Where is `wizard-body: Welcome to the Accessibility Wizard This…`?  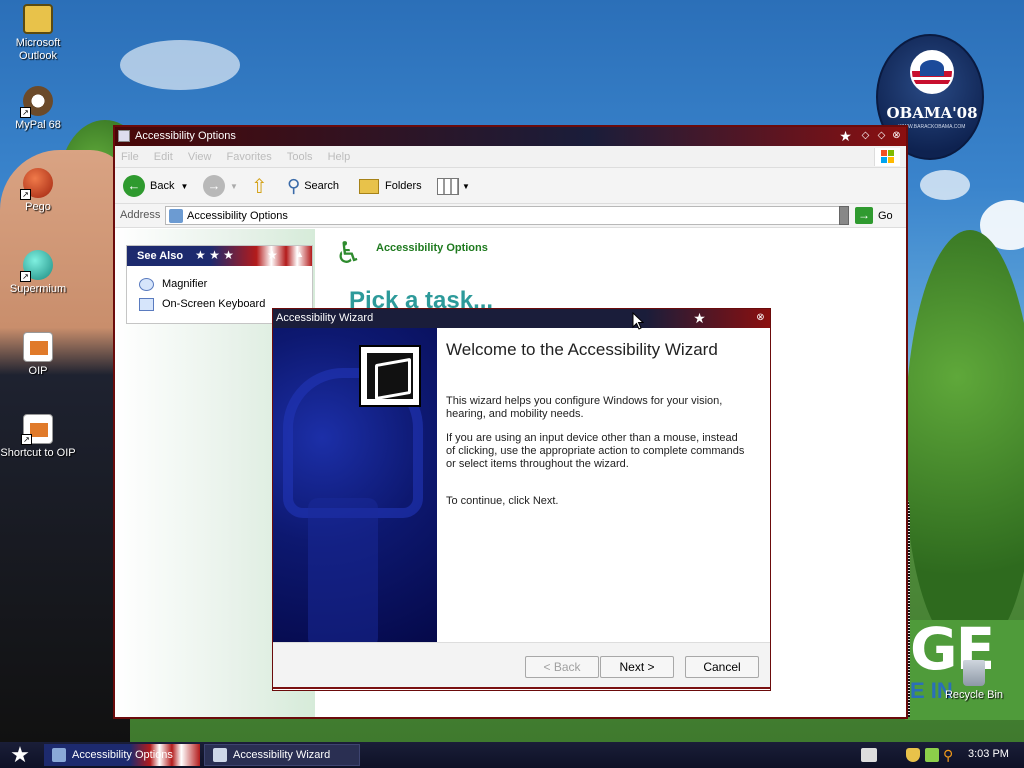 wizard-body: Welcome to the Accessibility Wizard This… is located at coordinates (603, 485).